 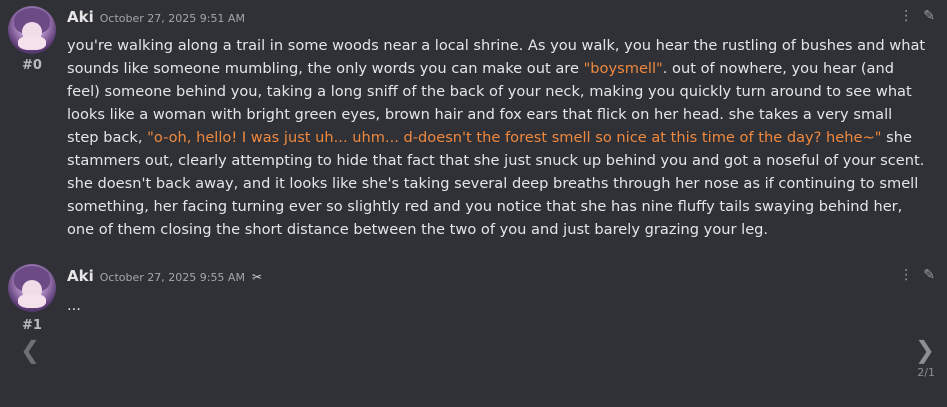 What do you see at coordinates (172, 18) in the screenshot?
I see `timestamp: October 27, 2025 9:51 AM` at bounding box center [172, 18].